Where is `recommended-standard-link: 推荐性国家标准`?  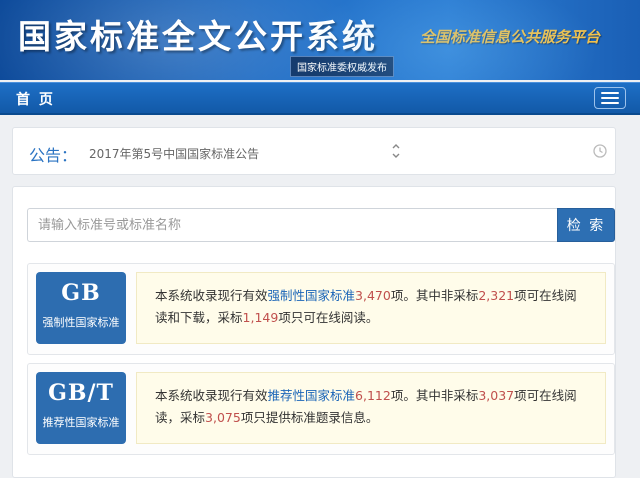 recommended-standard-link: 推荐性国家标准 is located at coordinates (312, 395).